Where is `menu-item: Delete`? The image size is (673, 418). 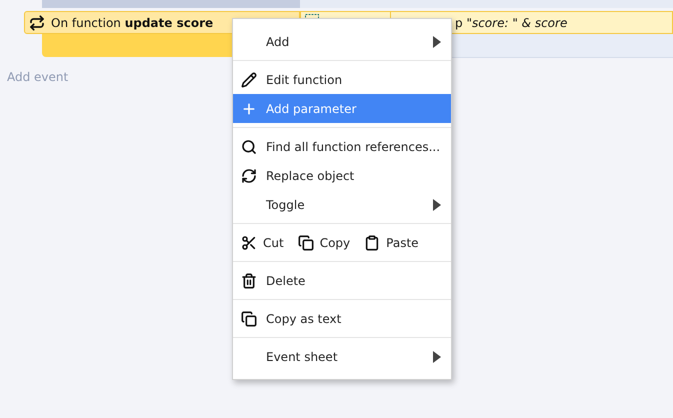 menu-item: Delete is located at coordinates (342, 280).